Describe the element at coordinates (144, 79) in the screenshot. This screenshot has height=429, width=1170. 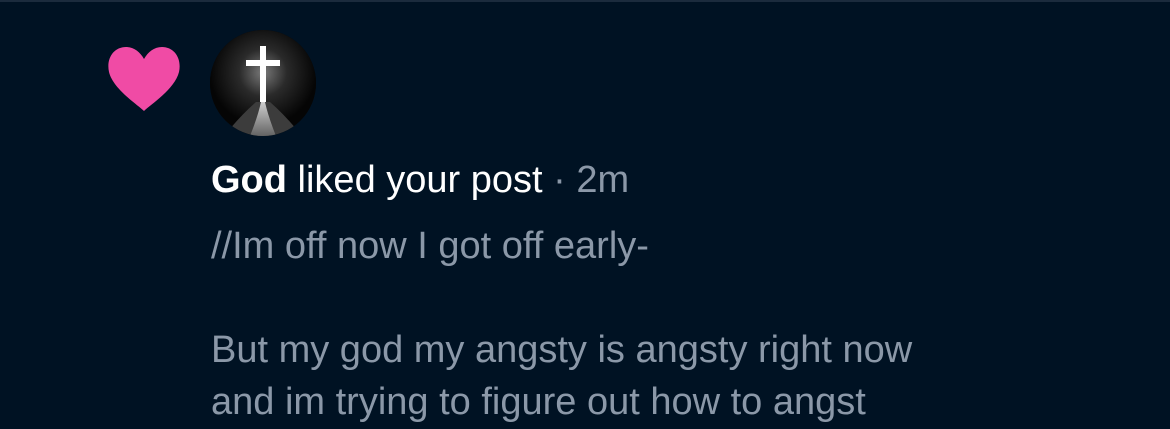
I see `heart-icon` at that location.